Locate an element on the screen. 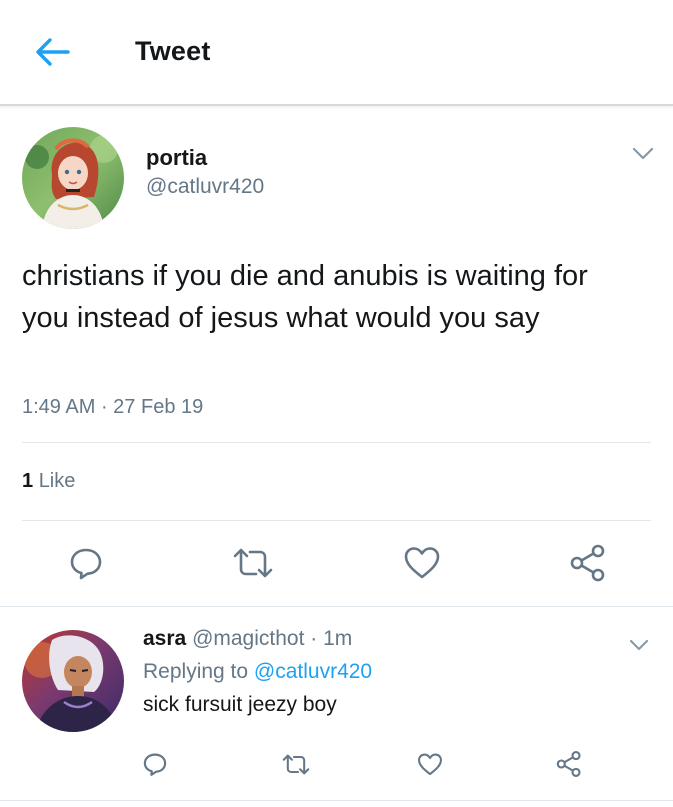 This screenshot has width=673, height=807. reply-header: asra @magicthot · 1m is located at coordinates (247, 639).